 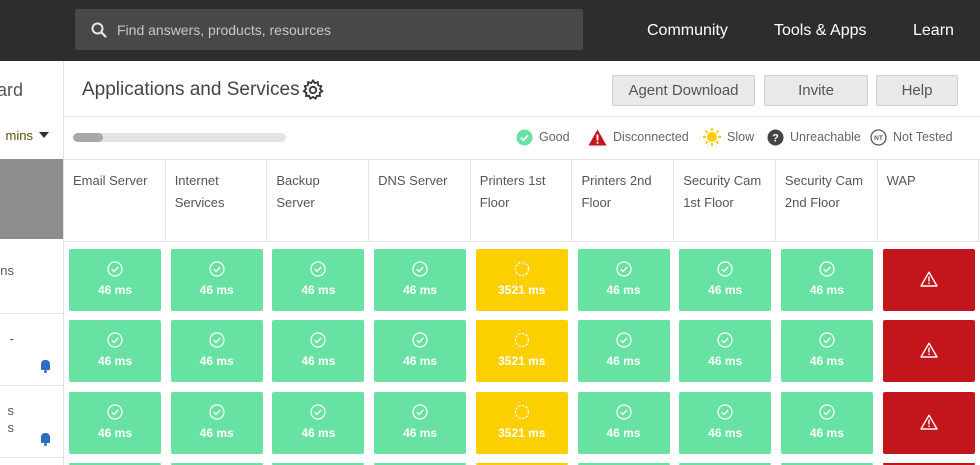 I want to click on legend-good: Good, so click(x=543, y=137).